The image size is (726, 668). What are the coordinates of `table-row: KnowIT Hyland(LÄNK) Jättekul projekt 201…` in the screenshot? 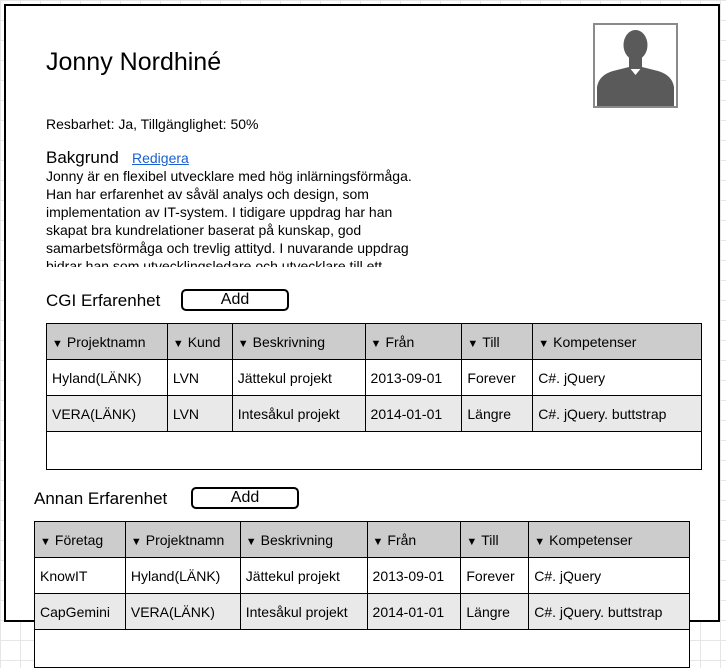 It's located at (362, 575).